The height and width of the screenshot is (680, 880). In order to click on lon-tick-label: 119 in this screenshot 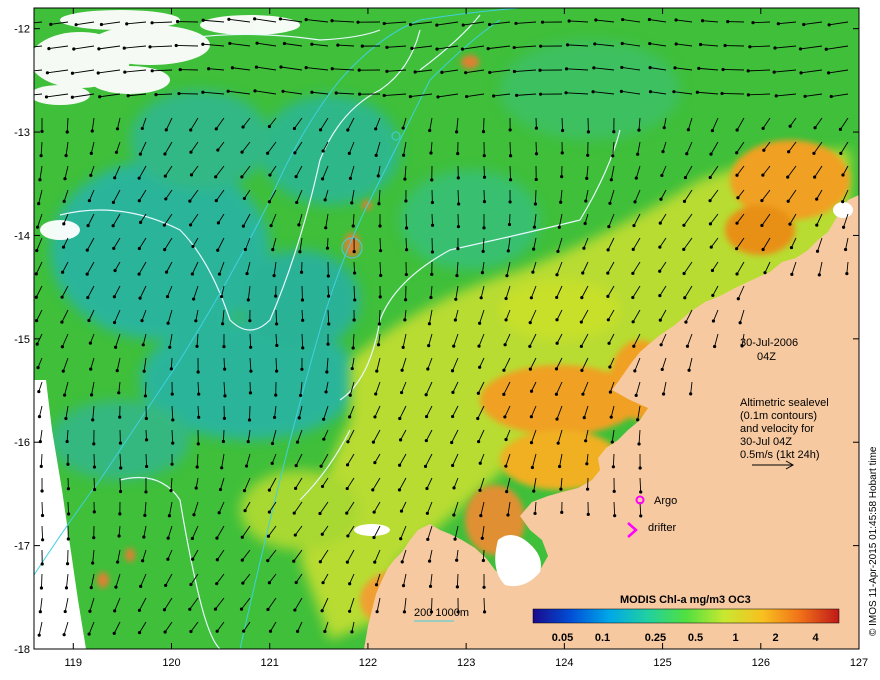, I will do `click(74, 663)`.